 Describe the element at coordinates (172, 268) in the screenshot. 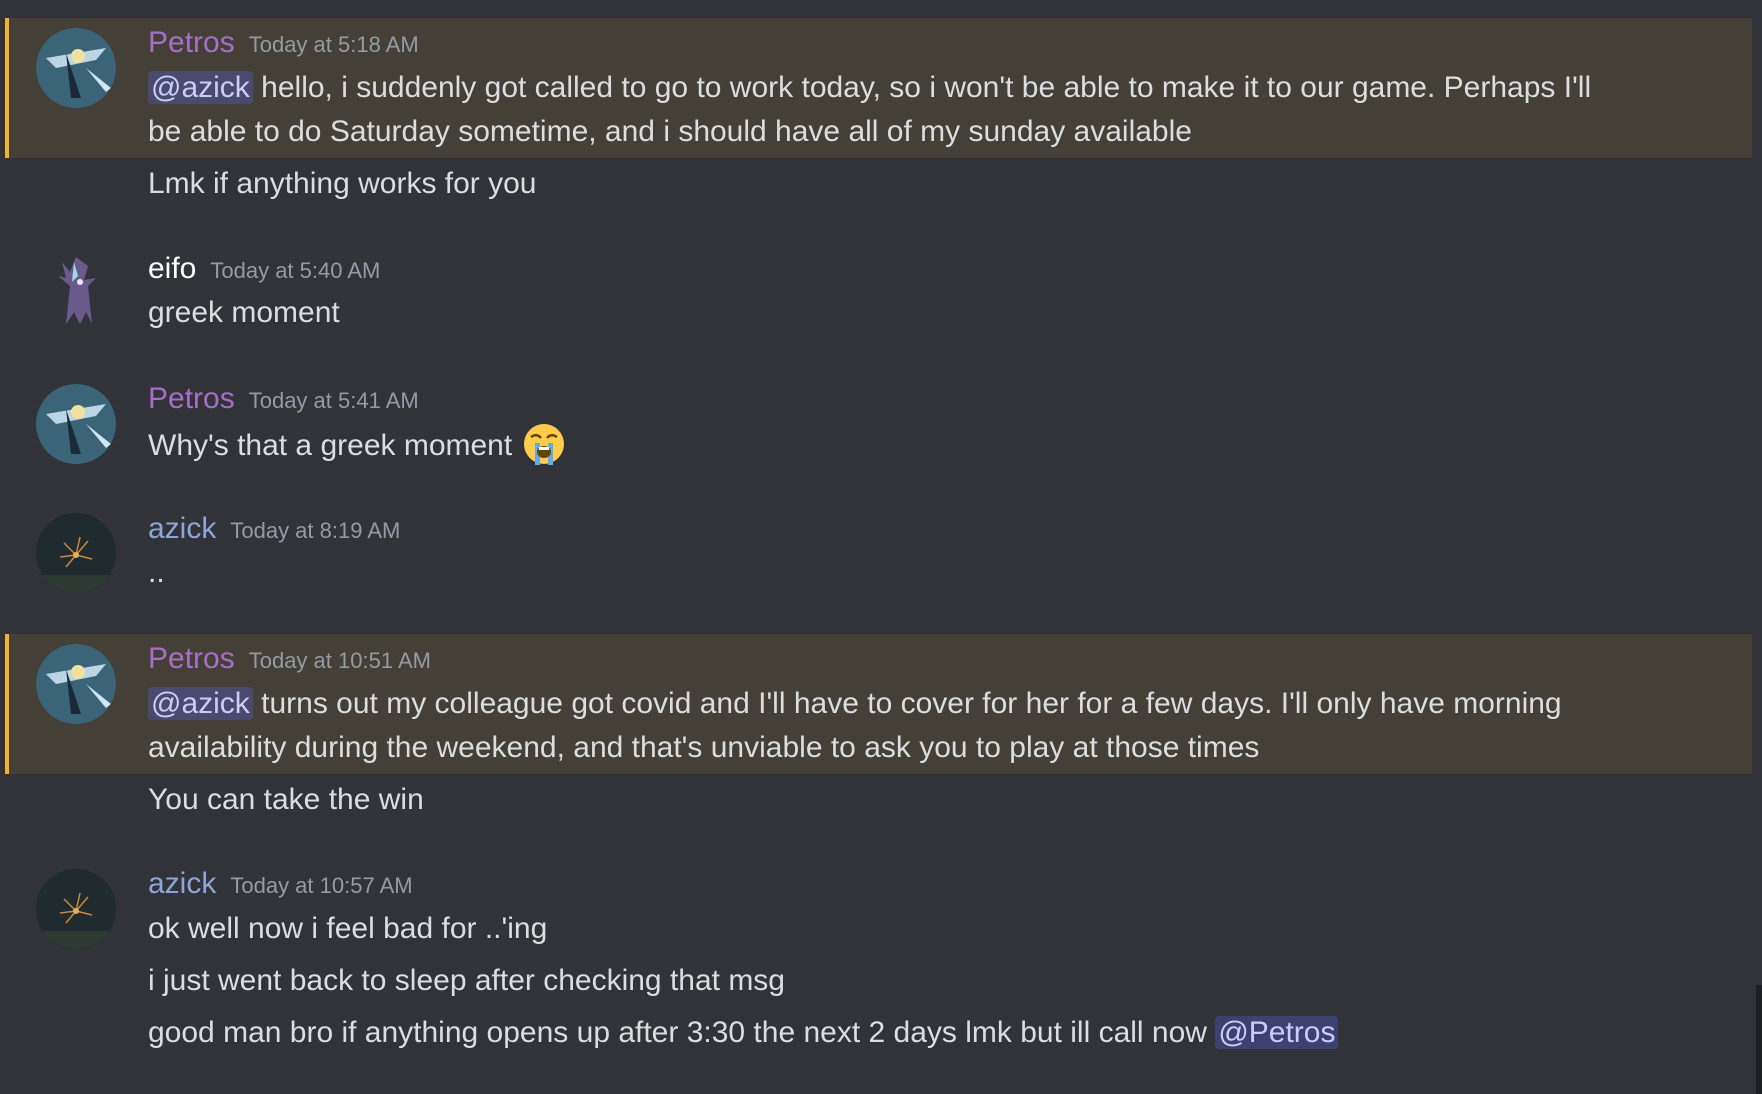

I see `username: eifo` at that location.